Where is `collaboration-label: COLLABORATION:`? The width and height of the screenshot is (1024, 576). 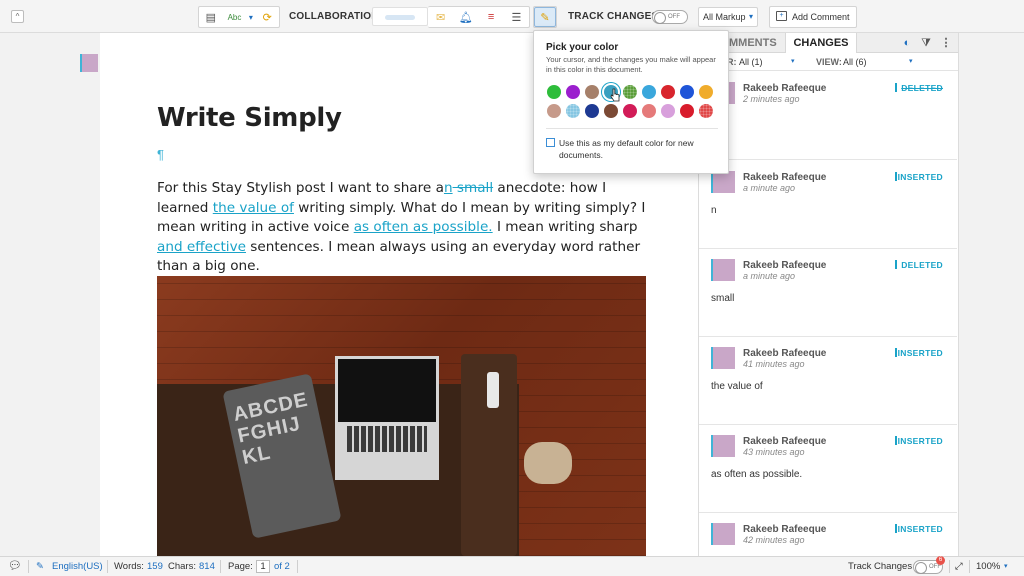
collaboration-label: COLLABORATION: is located at coordinates (336, 16).